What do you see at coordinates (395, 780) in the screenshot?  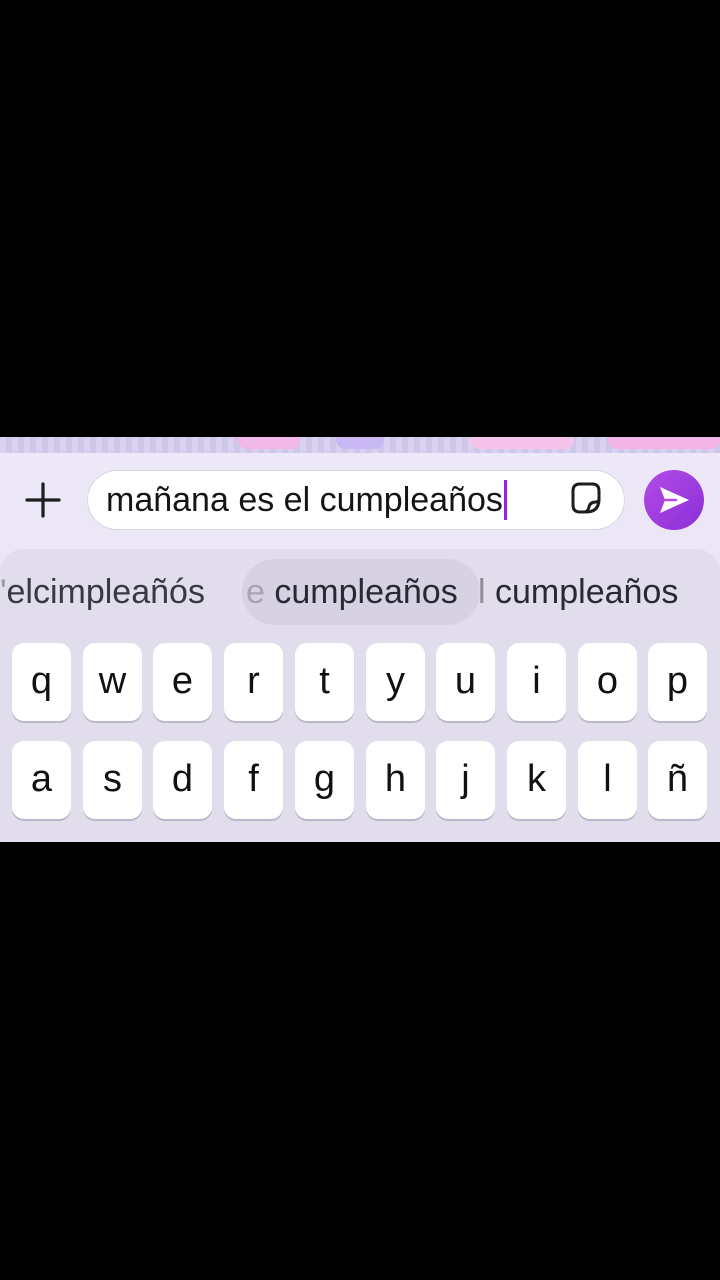 I see `key-h: h` at bounding box center [395, 780].